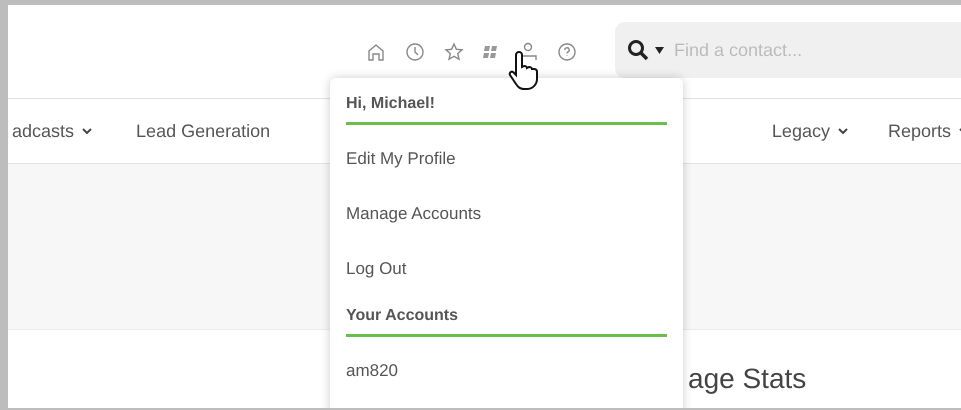  Describe the element at coordinates (506, 276) in the screenshot. I see `menu-item: Log Out` at that location.